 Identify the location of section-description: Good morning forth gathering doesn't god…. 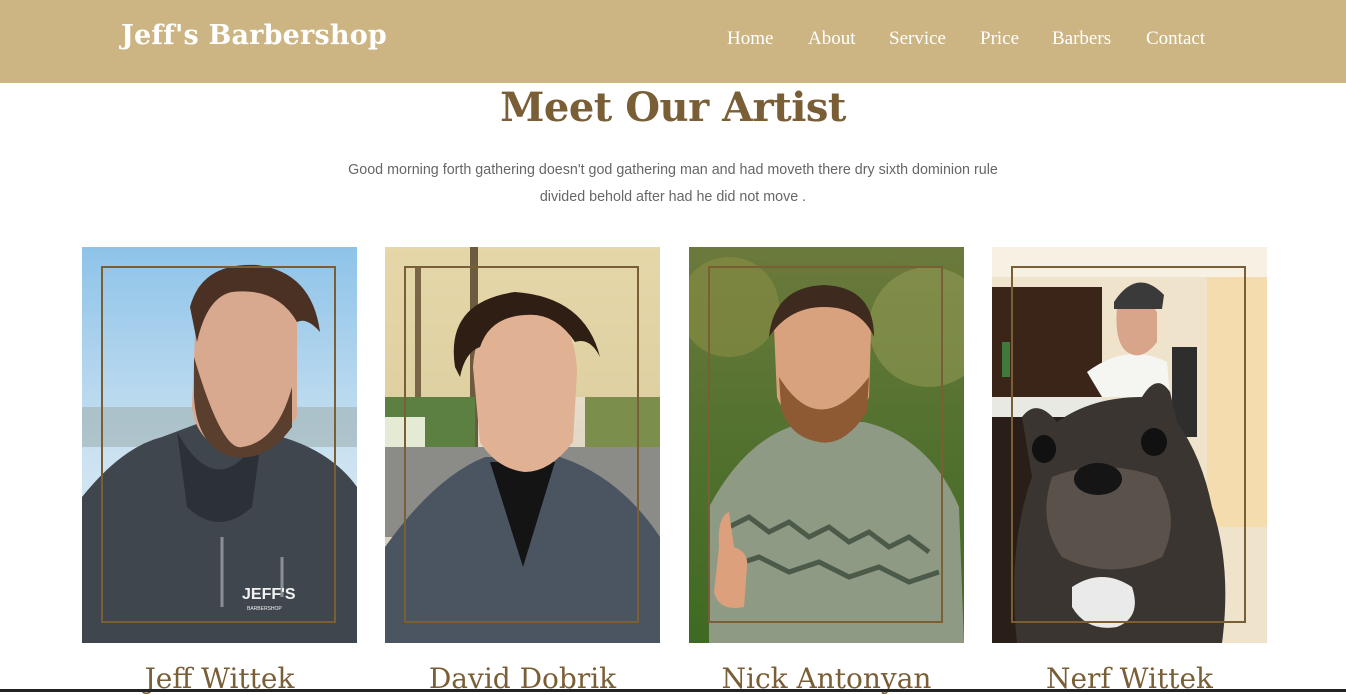
(673, 183).